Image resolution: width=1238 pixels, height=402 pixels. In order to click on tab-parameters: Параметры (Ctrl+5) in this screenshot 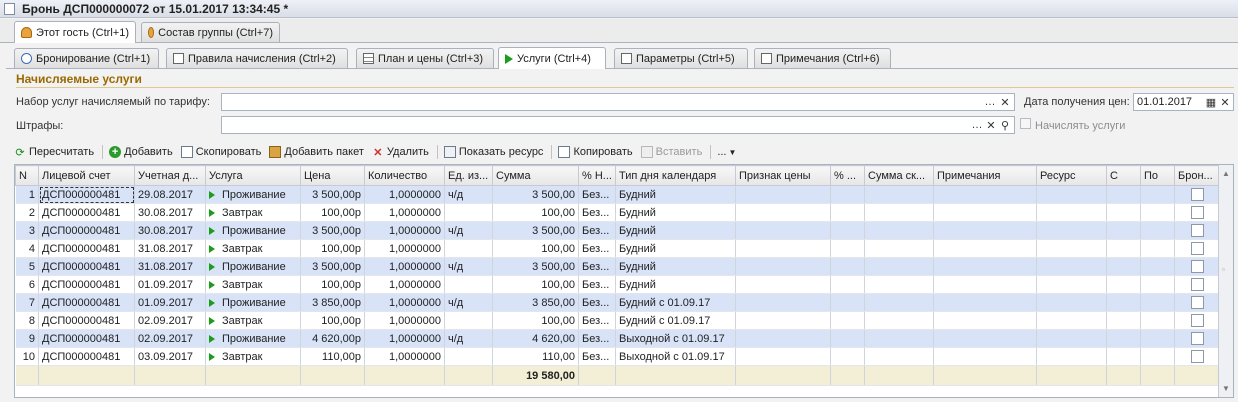, I will do `click(681, 58)`.